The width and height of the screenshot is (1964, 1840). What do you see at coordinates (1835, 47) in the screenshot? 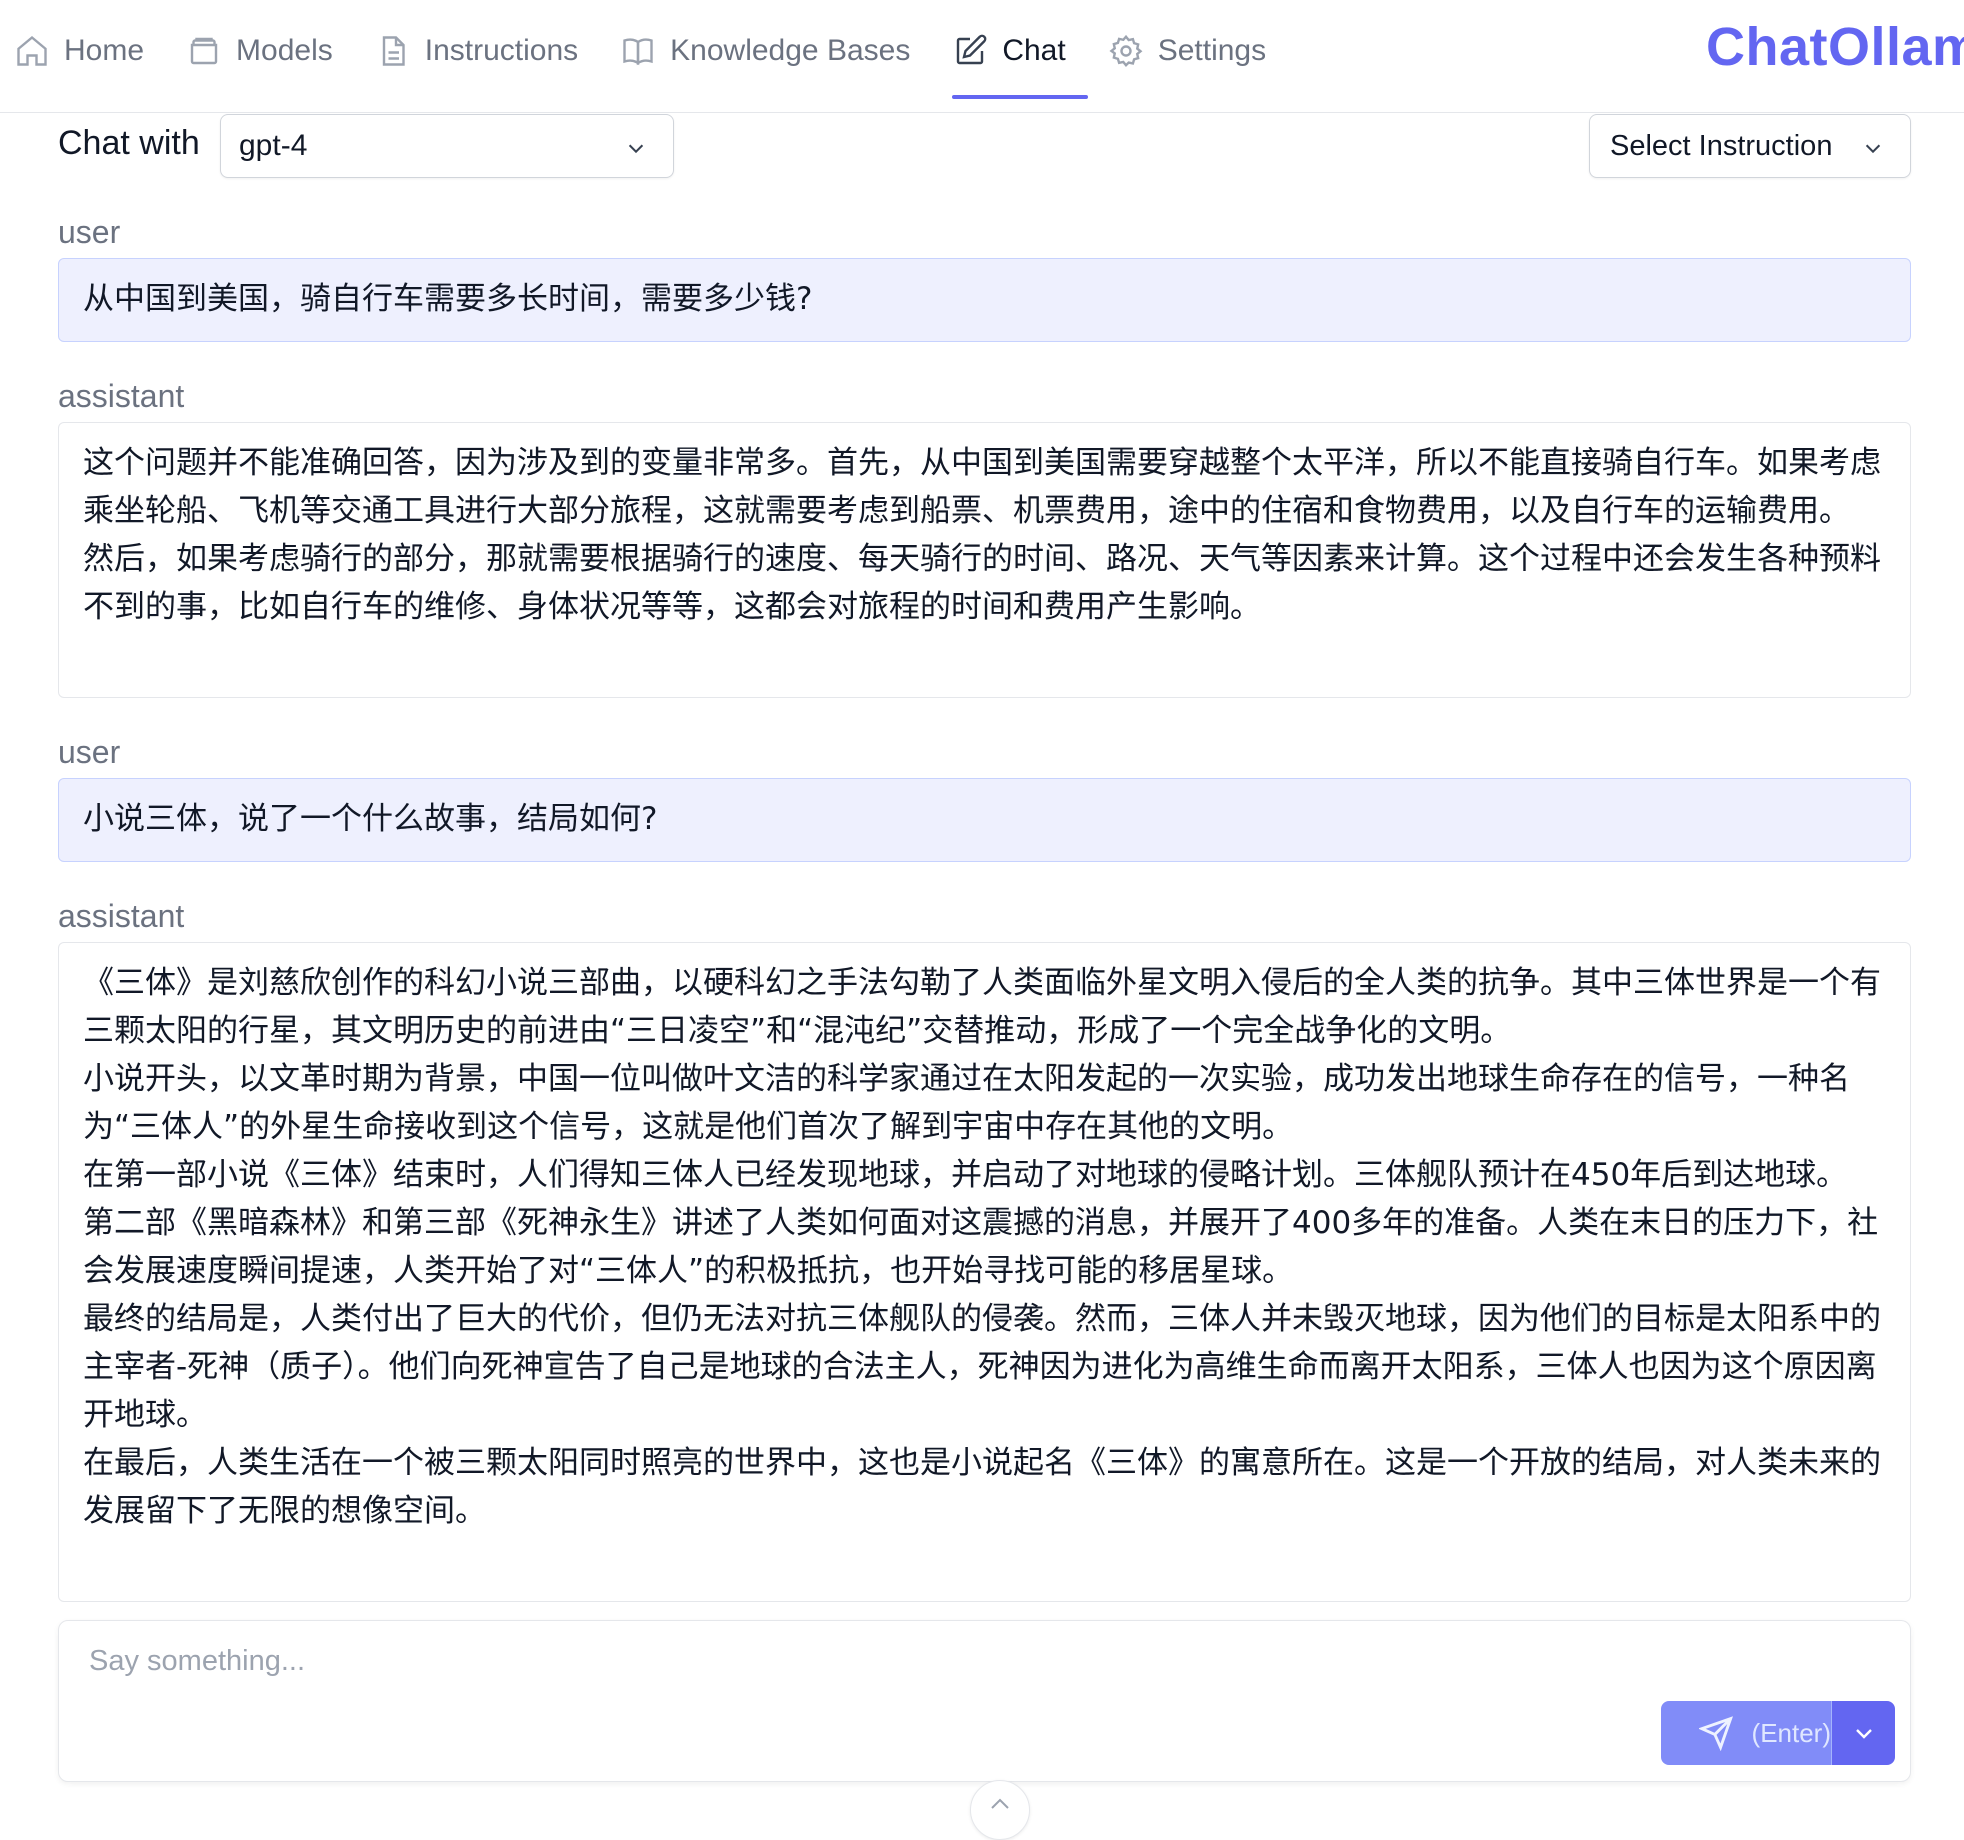
I see `brand-logo: ChatOllama` at bounding box center [1835, 47].